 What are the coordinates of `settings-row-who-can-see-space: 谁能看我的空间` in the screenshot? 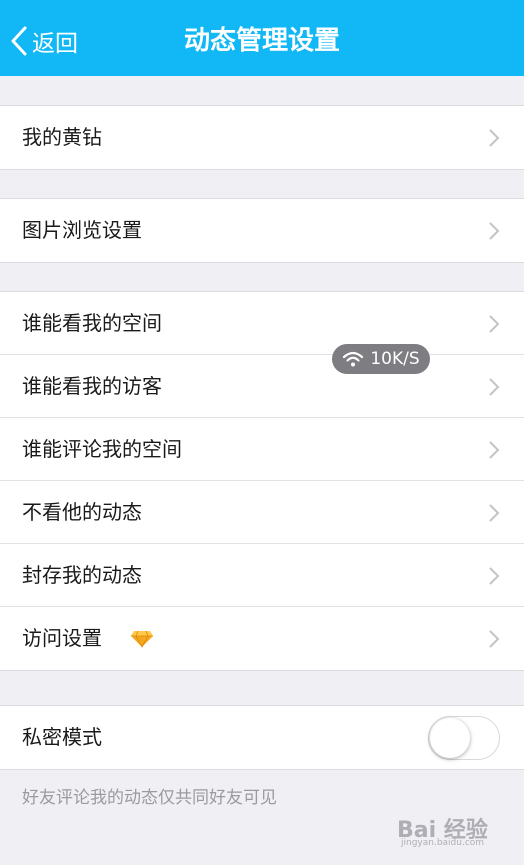 It's located at (262, 323).